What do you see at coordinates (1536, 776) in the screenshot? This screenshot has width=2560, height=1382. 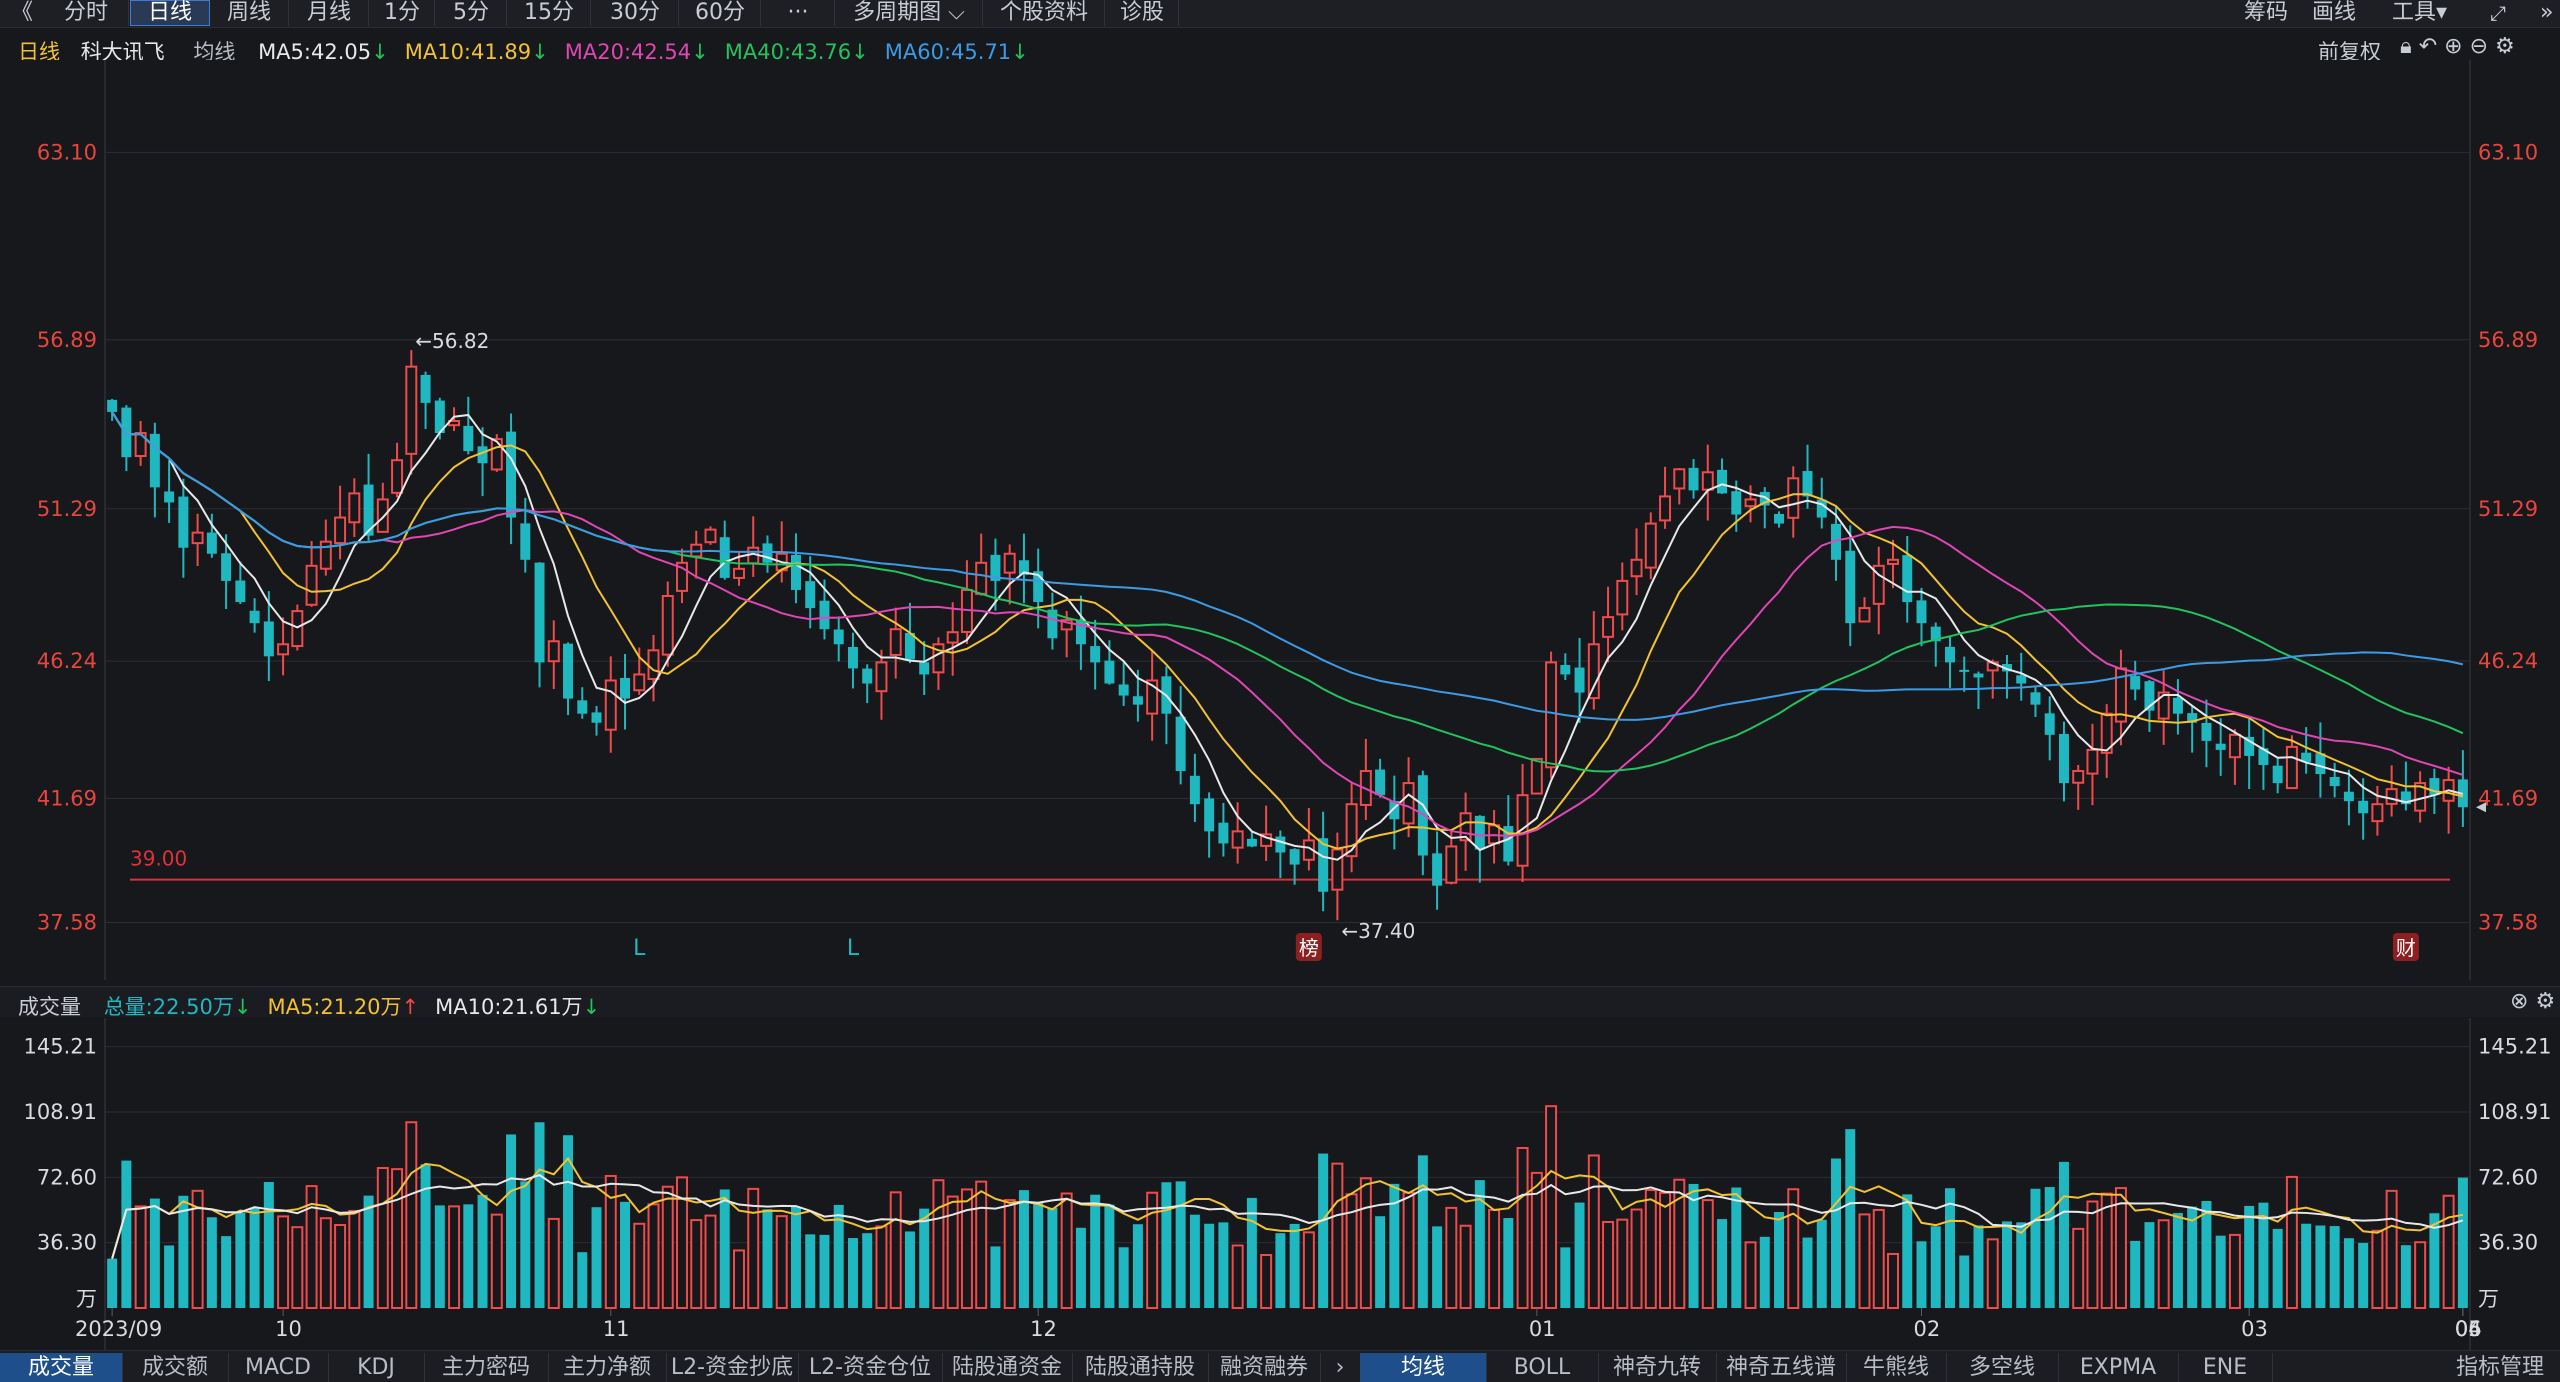 I see `candle` at bounding box center [1536, 776].